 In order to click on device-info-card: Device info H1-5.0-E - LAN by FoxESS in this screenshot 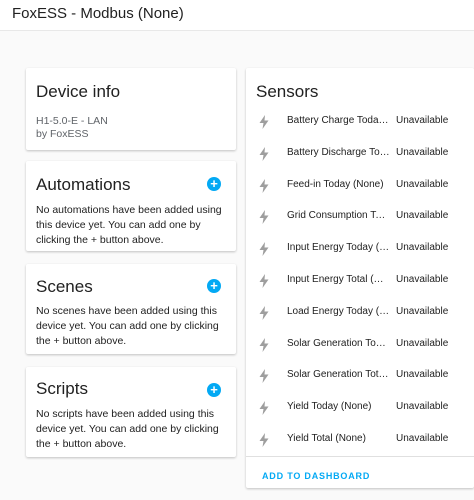, I will do `click(131, 109)`.